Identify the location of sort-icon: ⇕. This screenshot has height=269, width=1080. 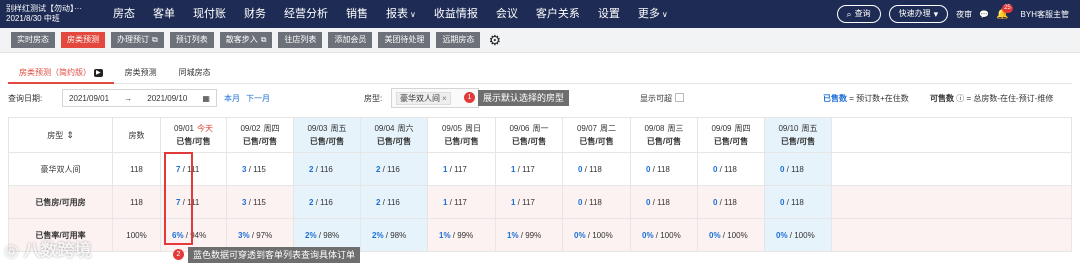
(70, 135).